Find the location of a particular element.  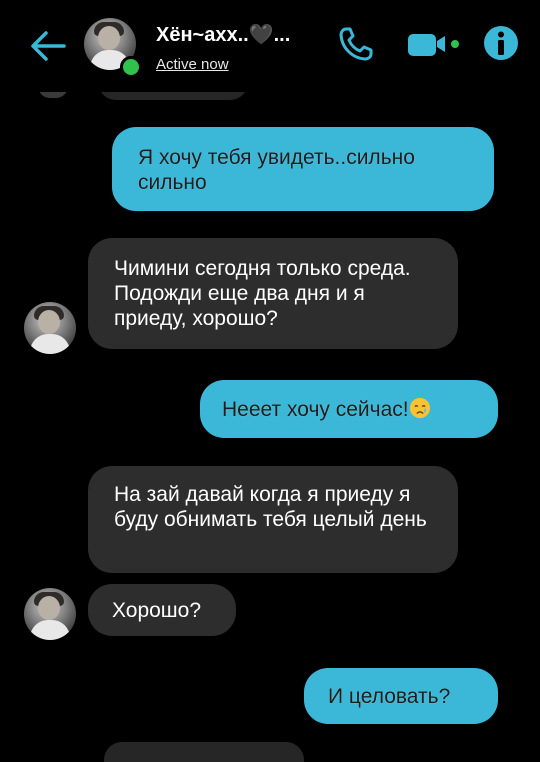

phone-icon is located at coordinates (356, 44).